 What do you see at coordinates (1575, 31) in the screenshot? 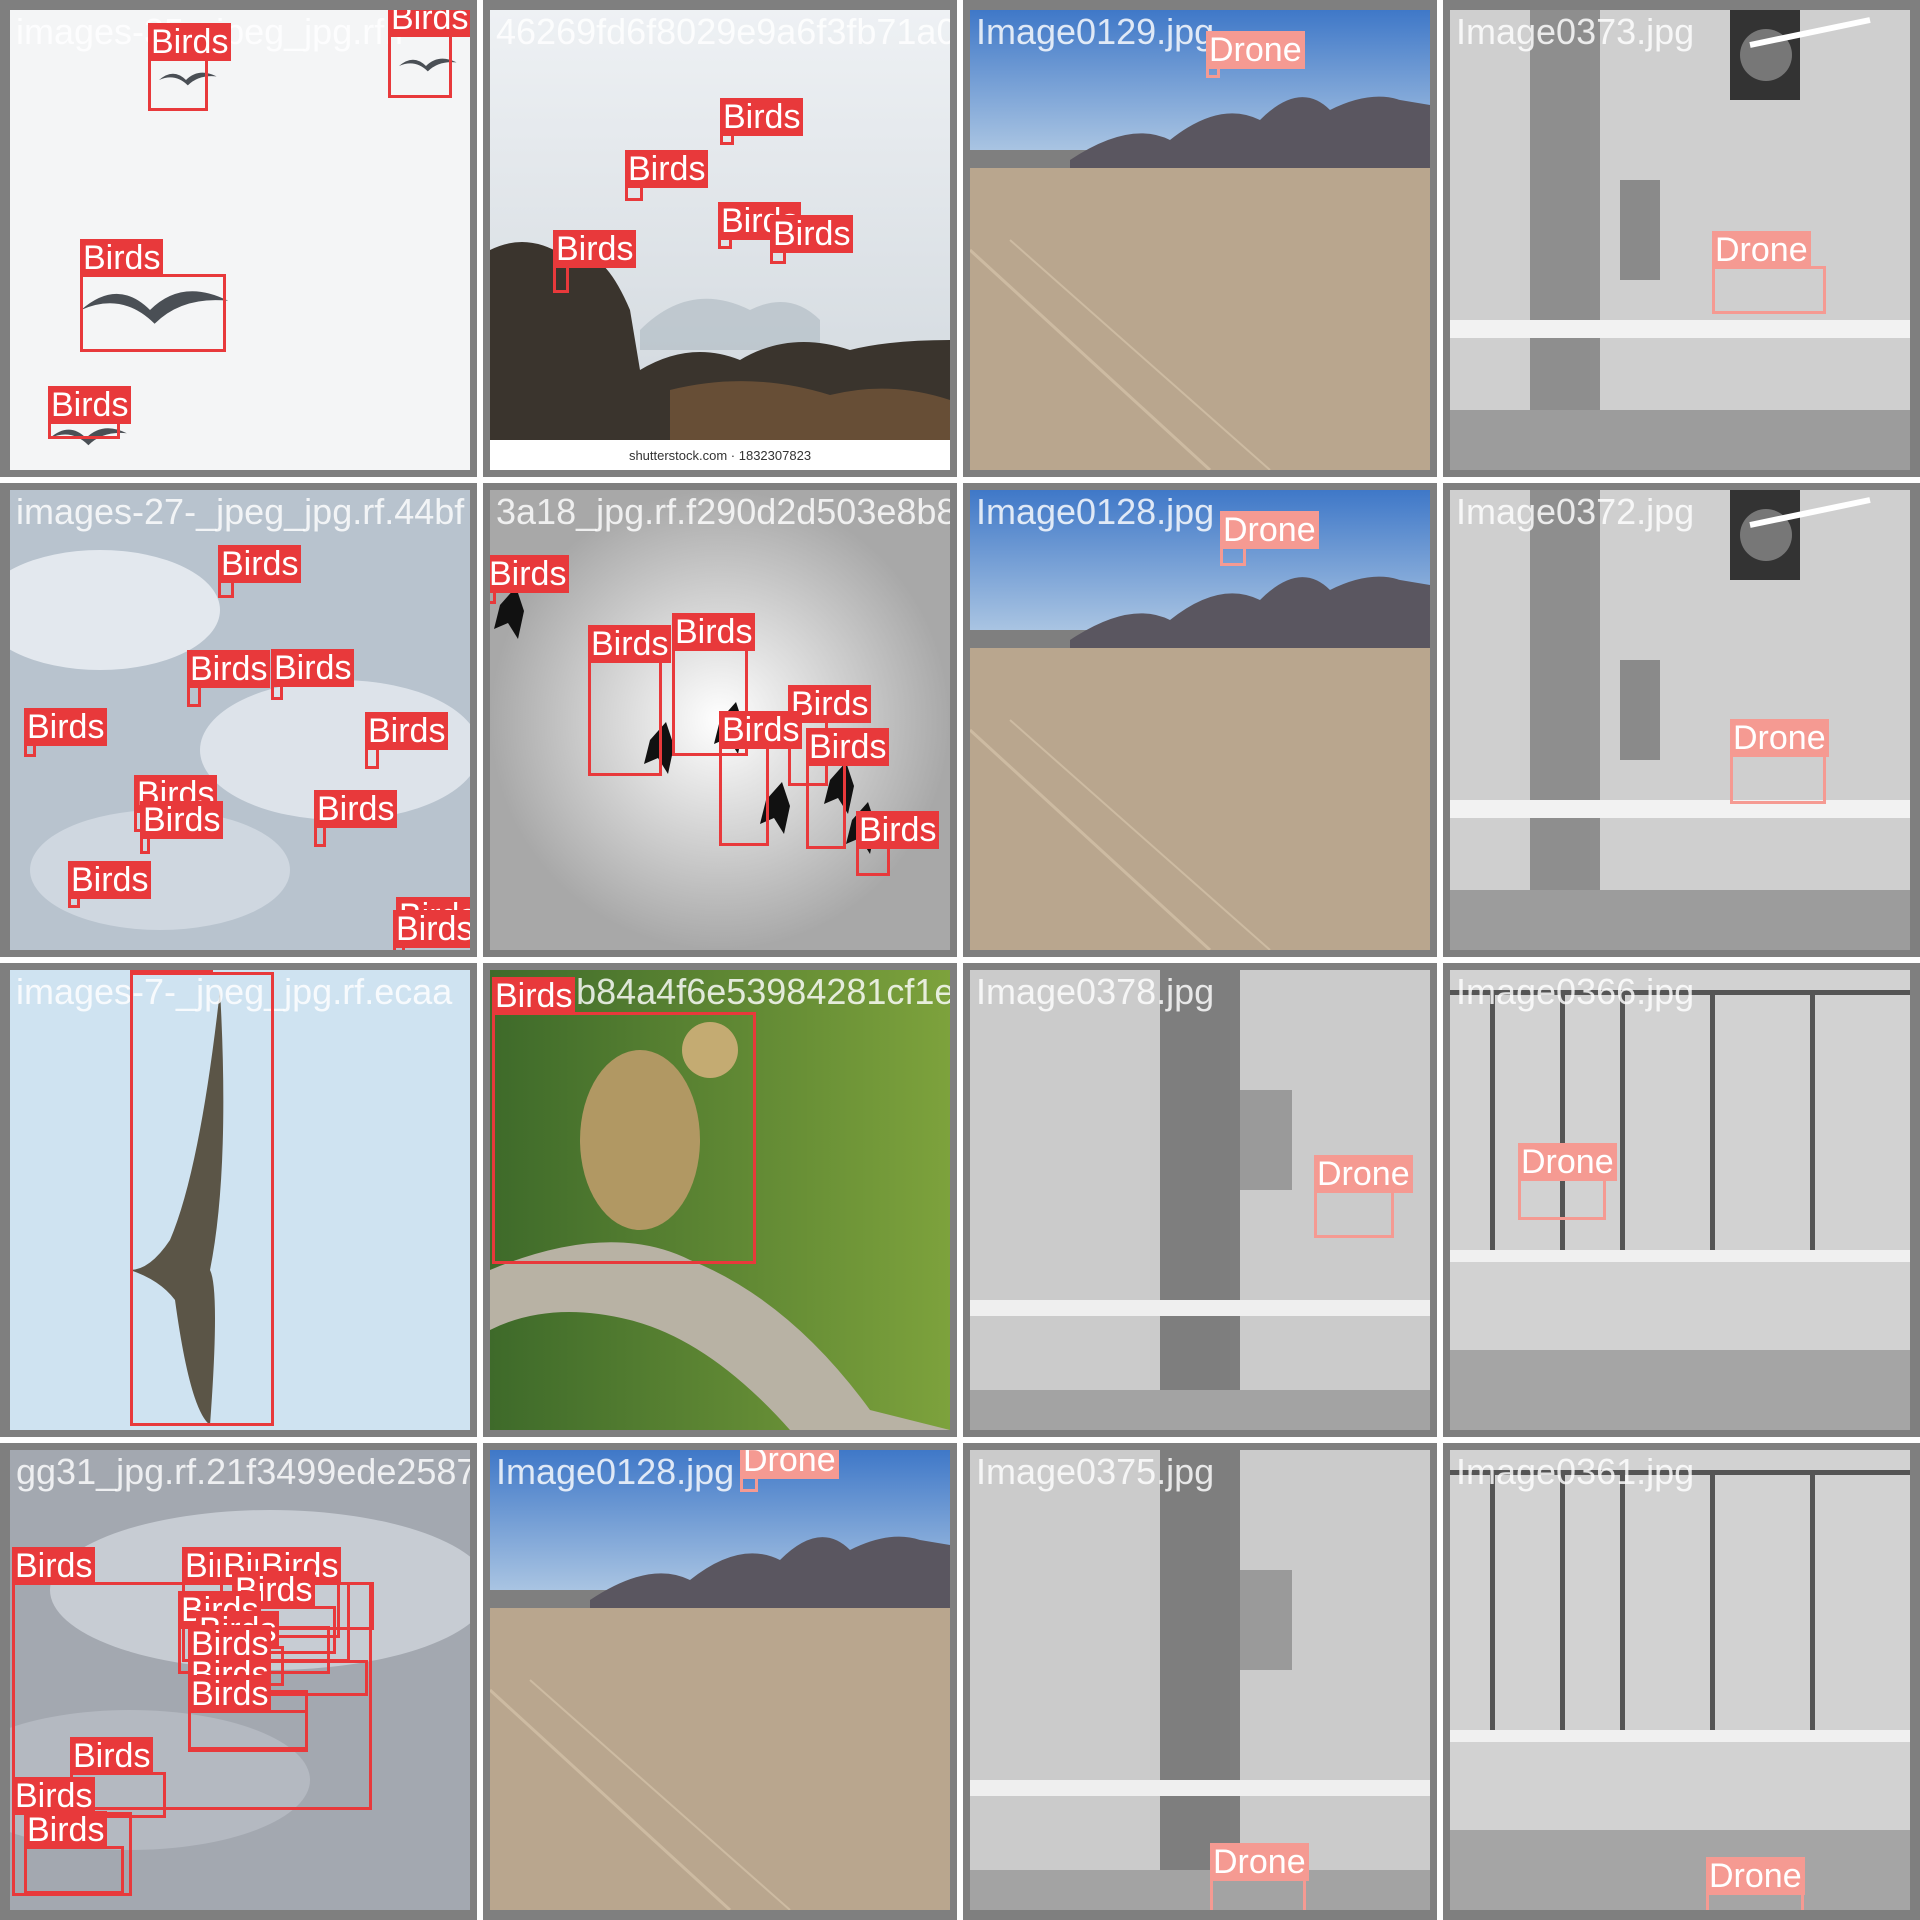
I see `tile-filename: Image0373.jpg` at bounding box center [1575, 31].